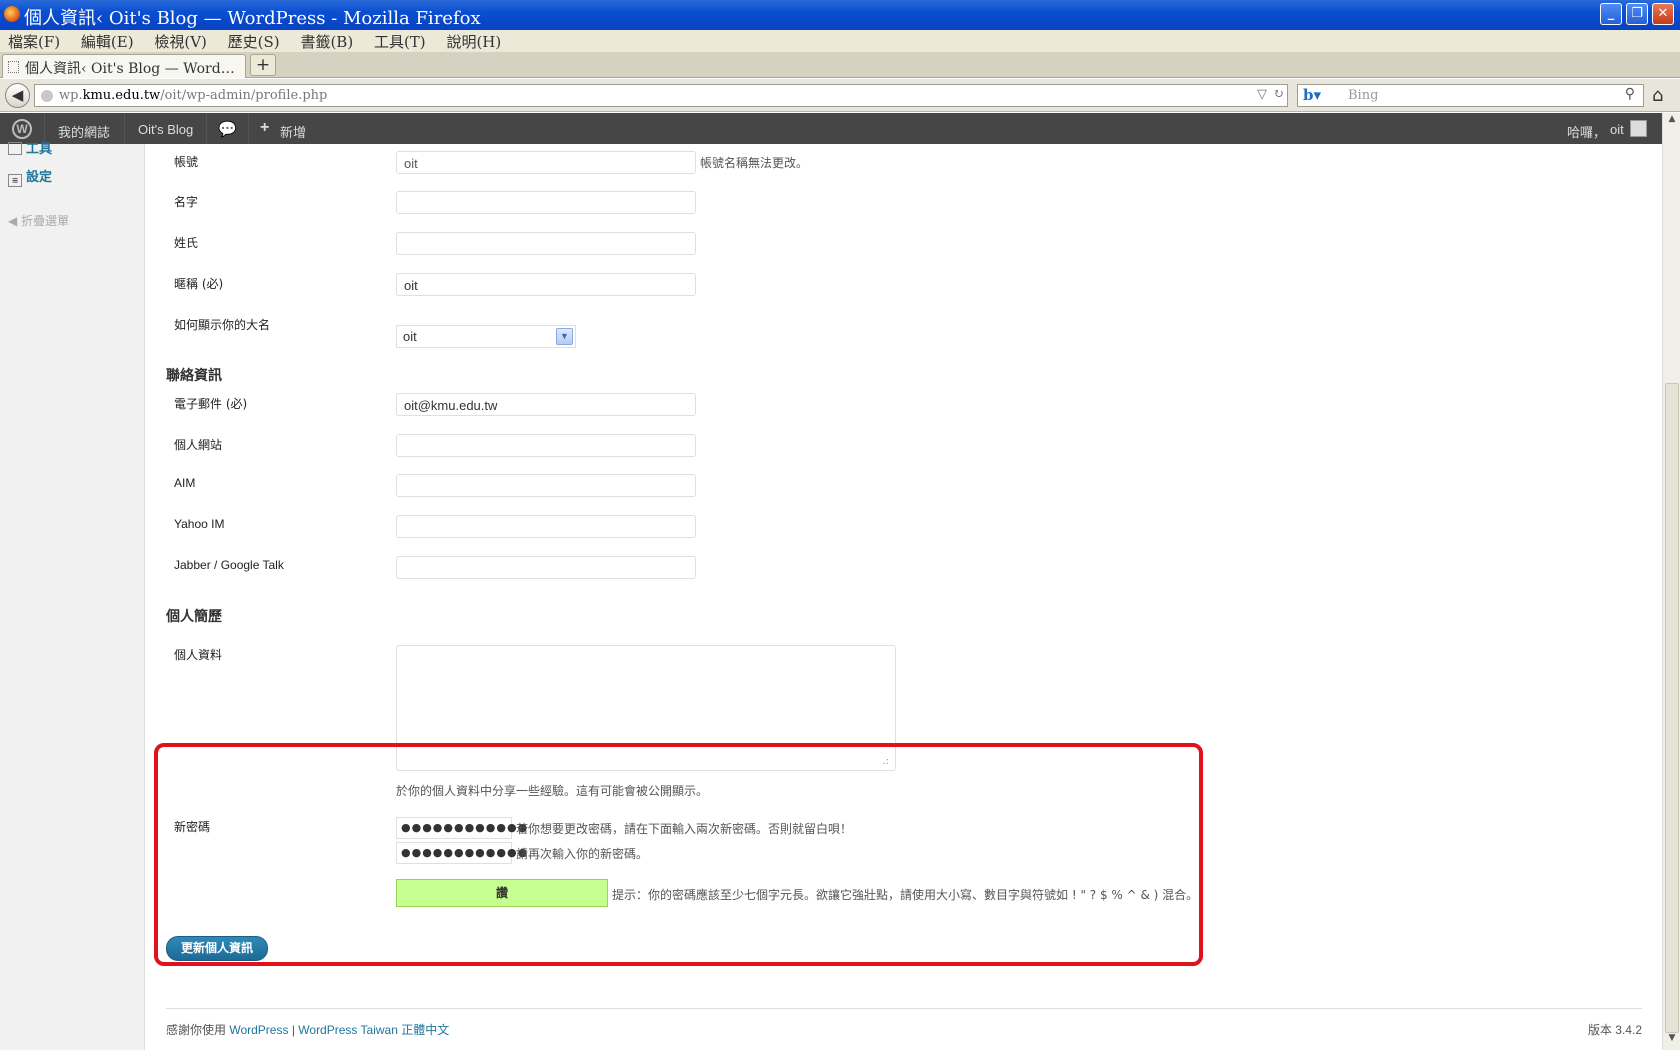 This screenshot has width=1680, height=1050. Describe the element at coordinates (211, 404) in the screenshot. I see `email-label: 電子郵件 (必)` at that location.